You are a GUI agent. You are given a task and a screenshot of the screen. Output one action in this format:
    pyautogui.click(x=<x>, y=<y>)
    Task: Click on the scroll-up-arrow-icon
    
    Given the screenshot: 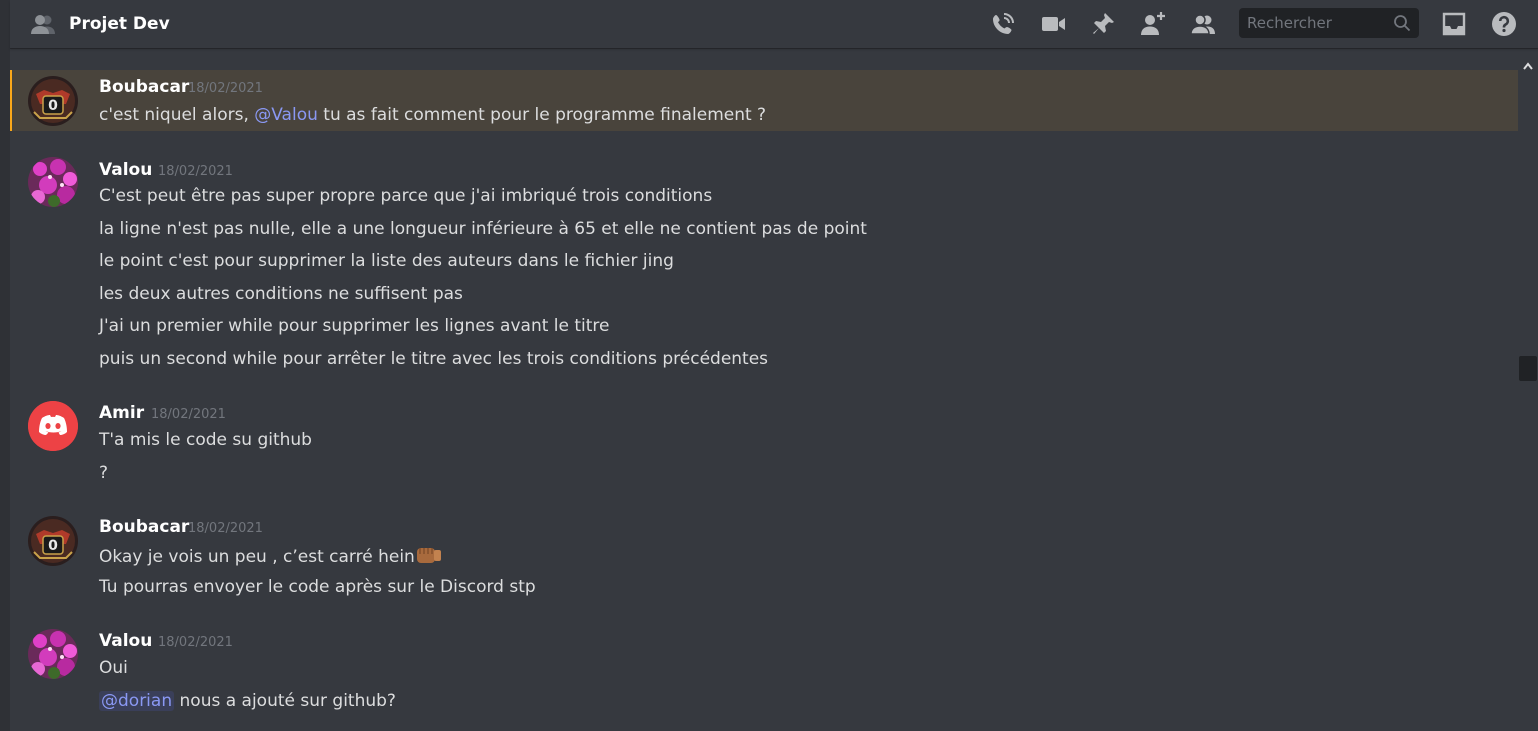 What is the action you would take?
    pyautogui.click(x=1528, y=63)
    